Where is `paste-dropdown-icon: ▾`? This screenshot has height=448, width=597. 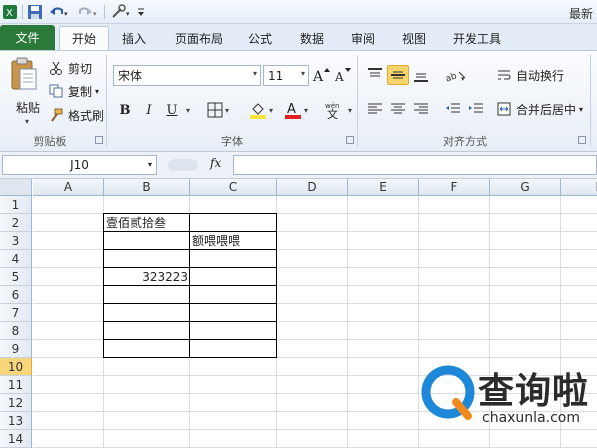 paste-dropdown-icon: ▾ is located at coordinates (27, 121).